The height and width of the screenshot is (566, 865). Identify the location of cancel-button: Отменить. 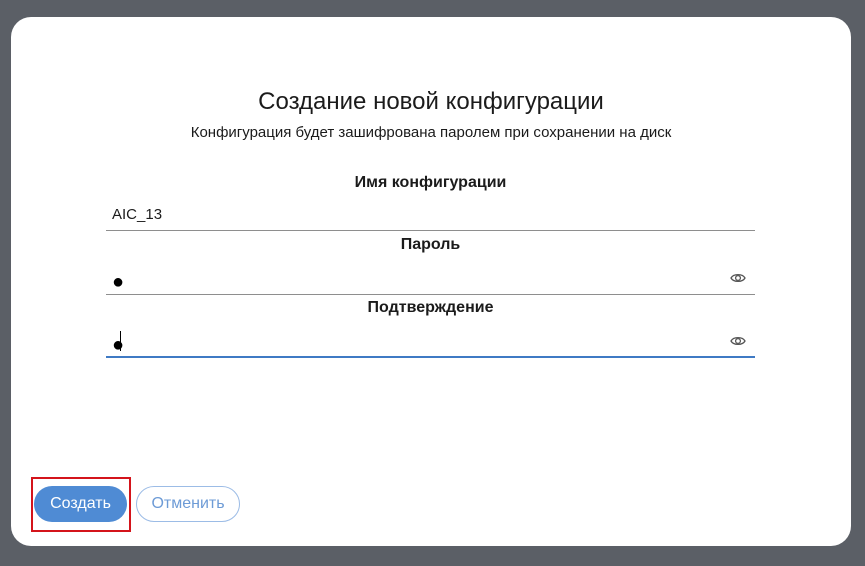
(188, 504).